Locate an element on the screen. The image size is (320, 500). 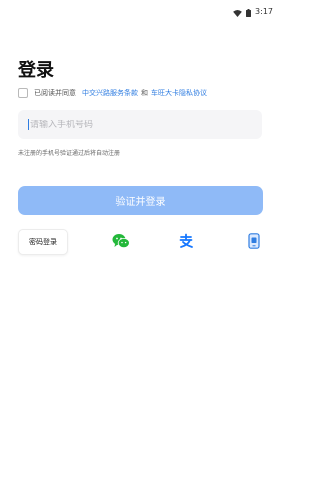
text-caret is located at coordinates (28, 124).